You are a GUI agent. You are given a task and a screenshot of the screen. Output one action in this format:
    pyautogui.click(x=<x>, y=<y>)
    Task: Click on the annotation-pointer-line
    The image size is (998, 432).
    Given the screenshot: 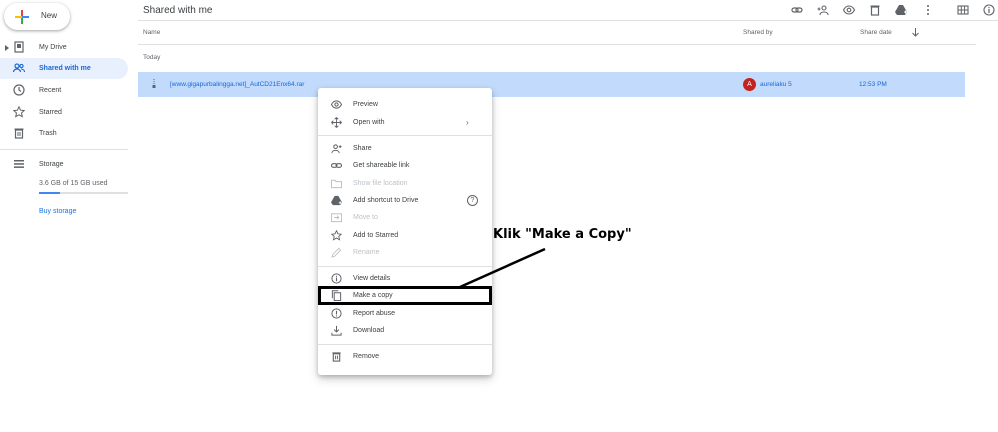 What is the action you would take?
    pyautogui.click(x=502, y=268)
    